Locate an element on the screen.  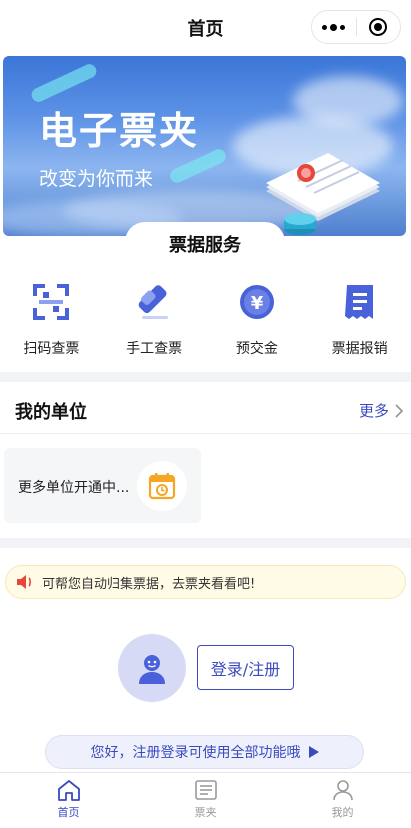
more-menu-icon is located at coordinates (334, 27).